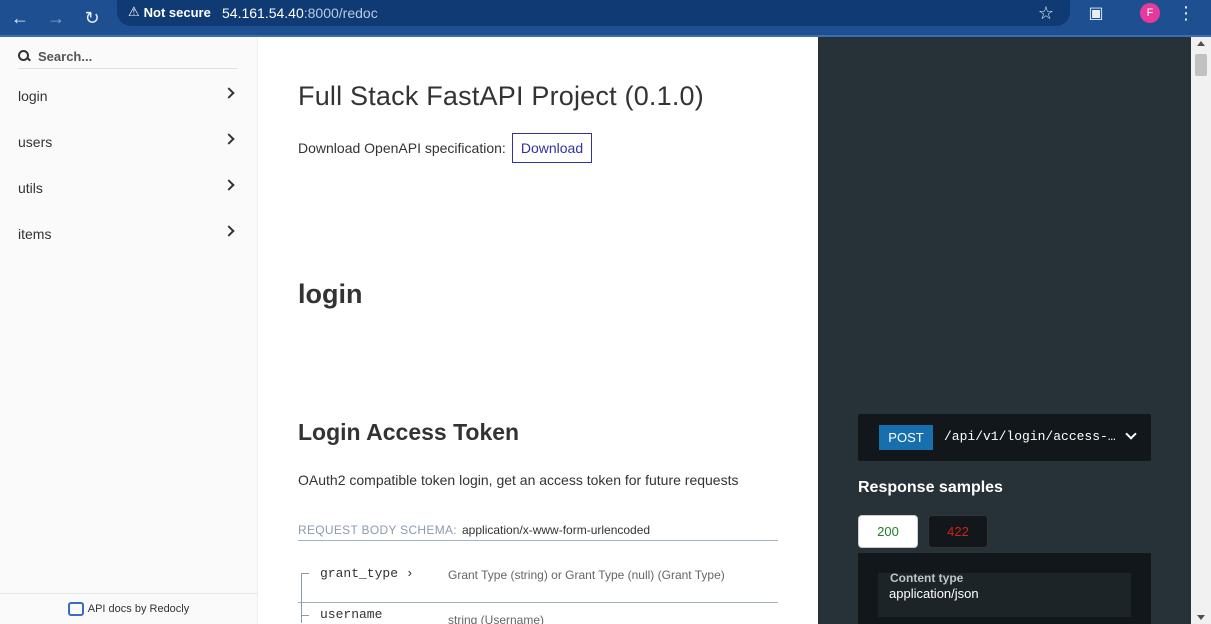  I want to click on operation-title: Login Access Token, so click(409, 432).